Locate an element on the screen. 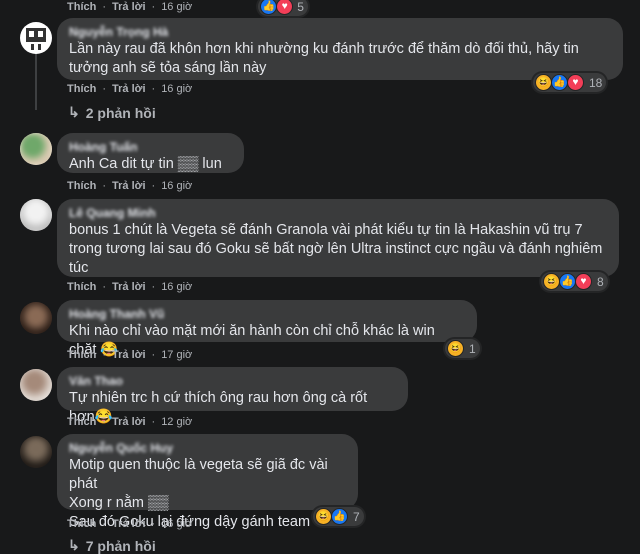 The height and width of the screenshot is (554, 640). reaction-summary: 😆 1 is located at coordinates (462, 348).